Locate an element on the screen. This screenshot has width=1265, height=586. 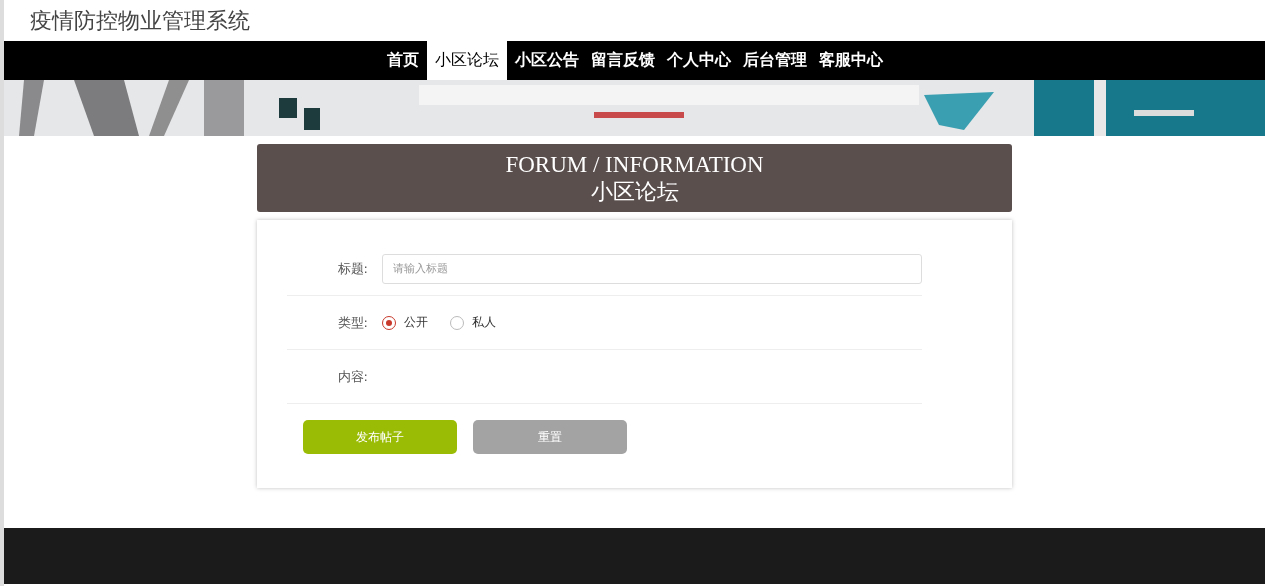
radio-label: 私人 is located at coordinates (484, 322).